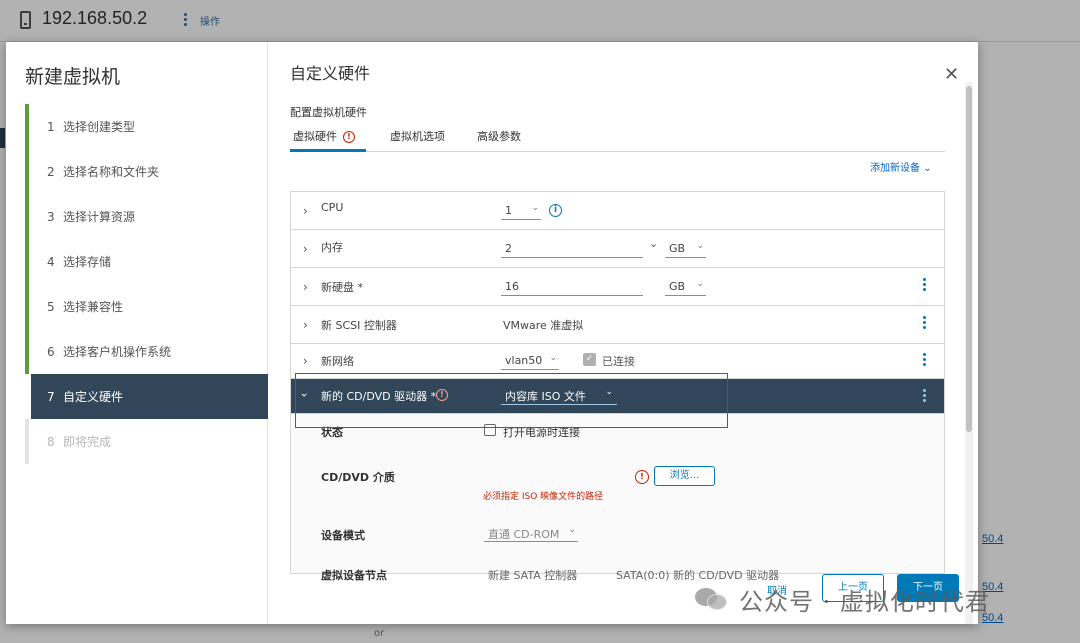  Describe the element at coordinates (146, 306) in the screenshot. I see `step-5: 5 选择兼容性` at that location.